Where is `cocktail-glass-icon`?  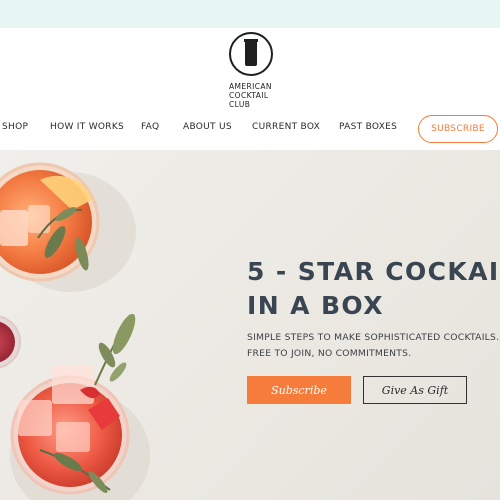
cocktail-glass-icon is located at coordinates (251, 52).